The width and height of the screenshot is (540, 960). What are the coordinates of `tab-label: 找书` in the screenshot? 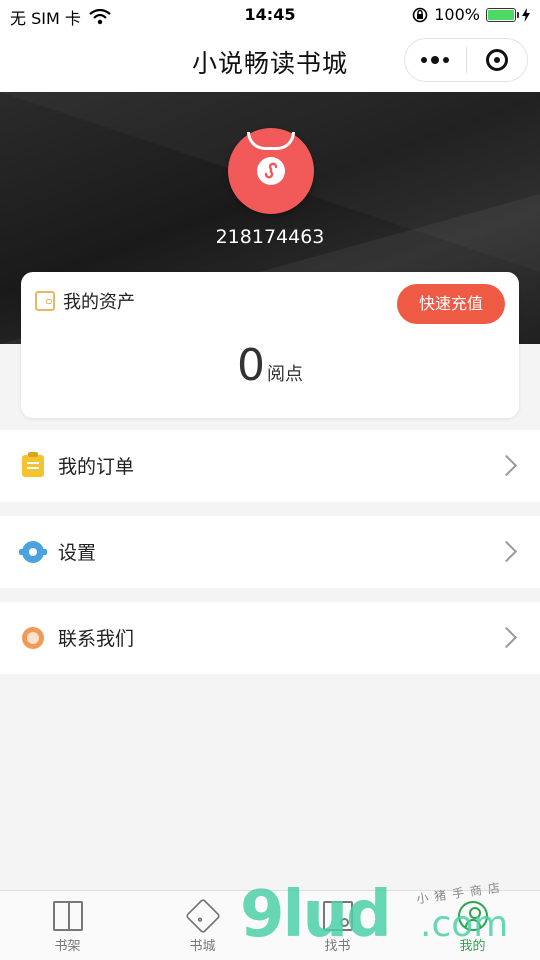 It's located at (337, 946).